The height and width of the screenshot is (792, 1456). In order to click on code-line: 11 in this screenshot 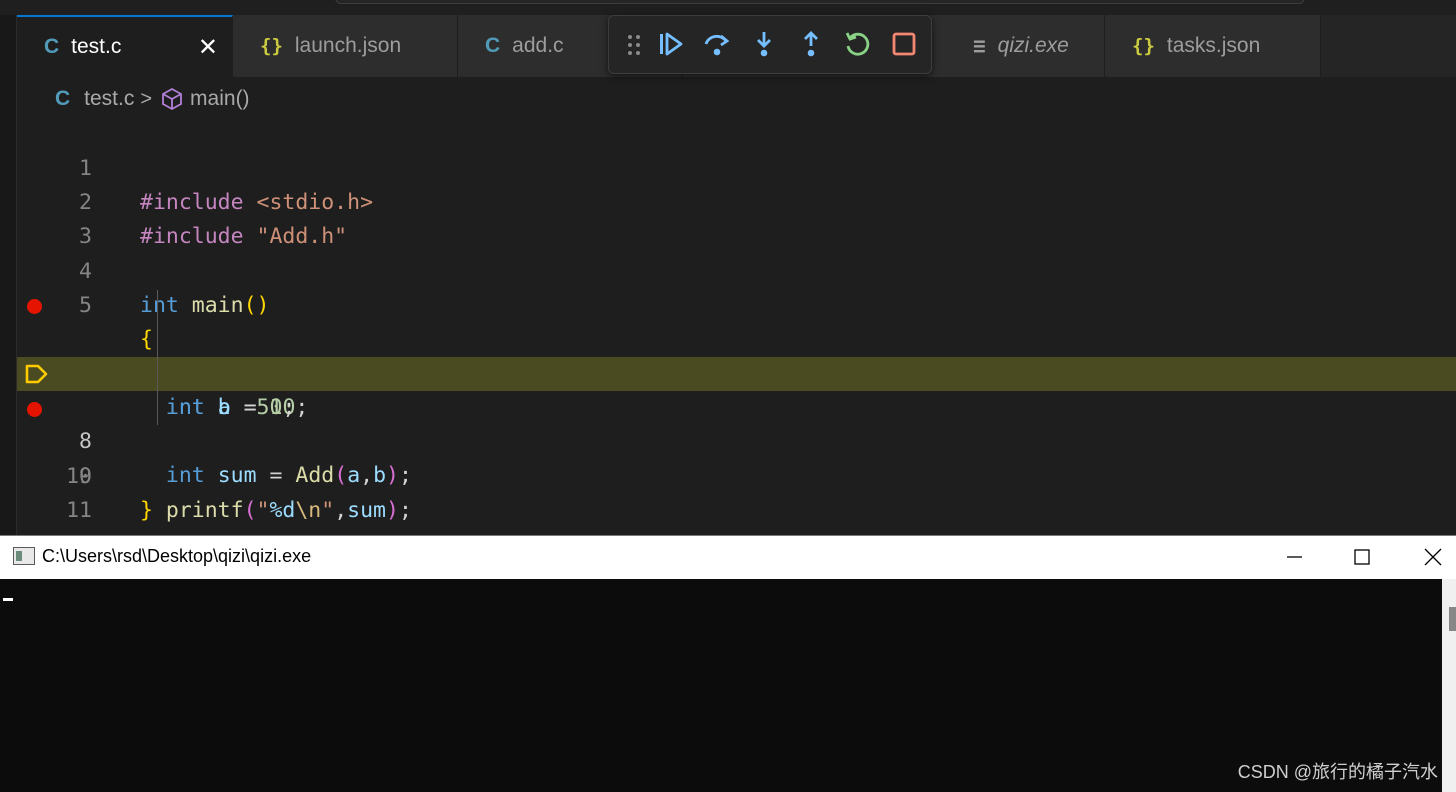, I will do `click(736, 491)`.